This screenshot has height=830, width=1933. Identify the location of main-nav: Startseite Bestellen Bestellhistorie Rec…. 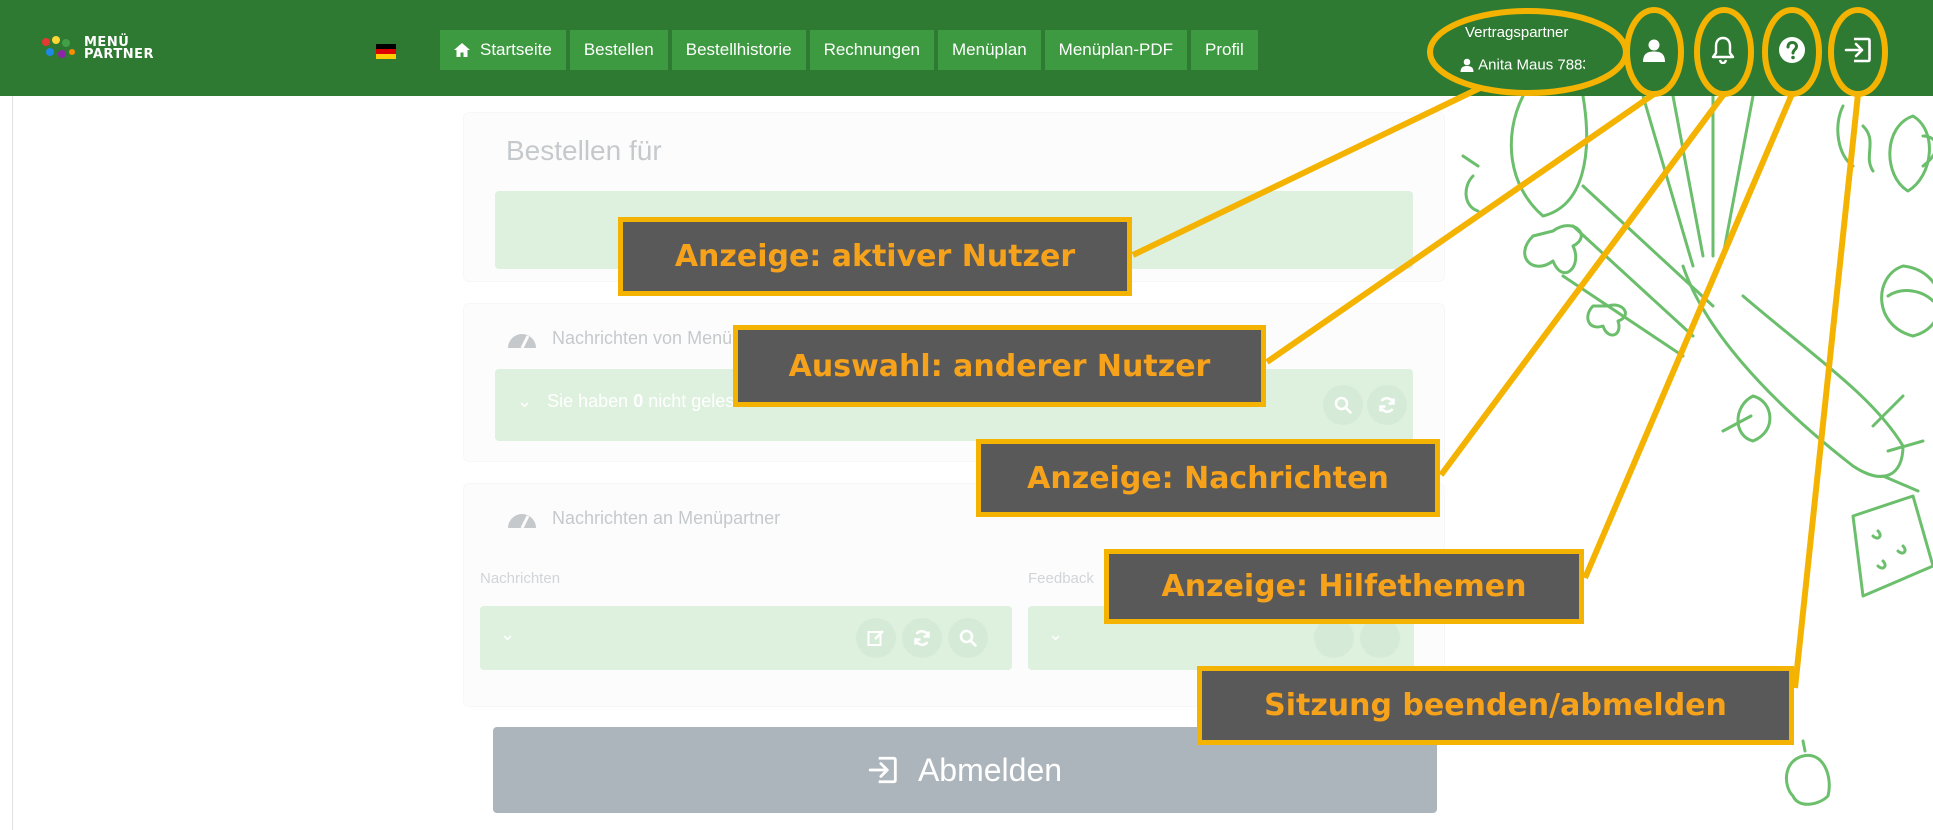
(849, 50).